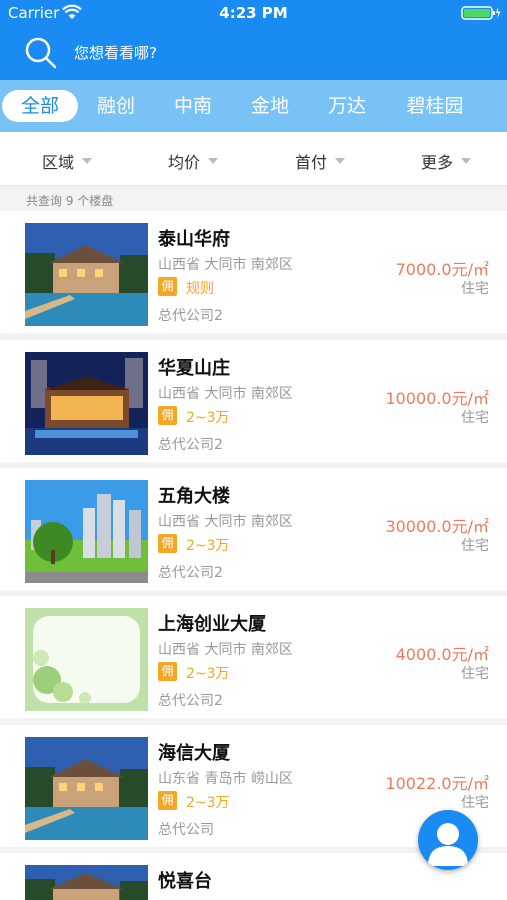 Image resolution: width=507 pixels, height=900 pixels. What do you see at coordinates (194, 239) in the screenshot?
I see `property-name: 泰山华府` at bounding box center [194, 239].